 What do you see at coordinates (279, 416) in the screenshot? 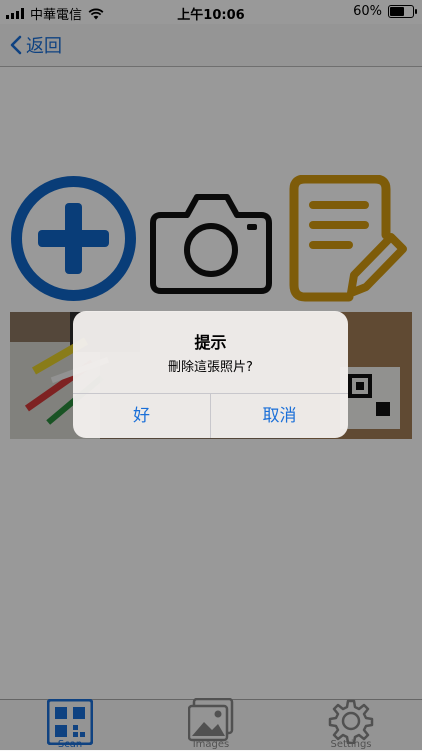
I see `cancel-button: 取消` at bounding box center [279, 416].